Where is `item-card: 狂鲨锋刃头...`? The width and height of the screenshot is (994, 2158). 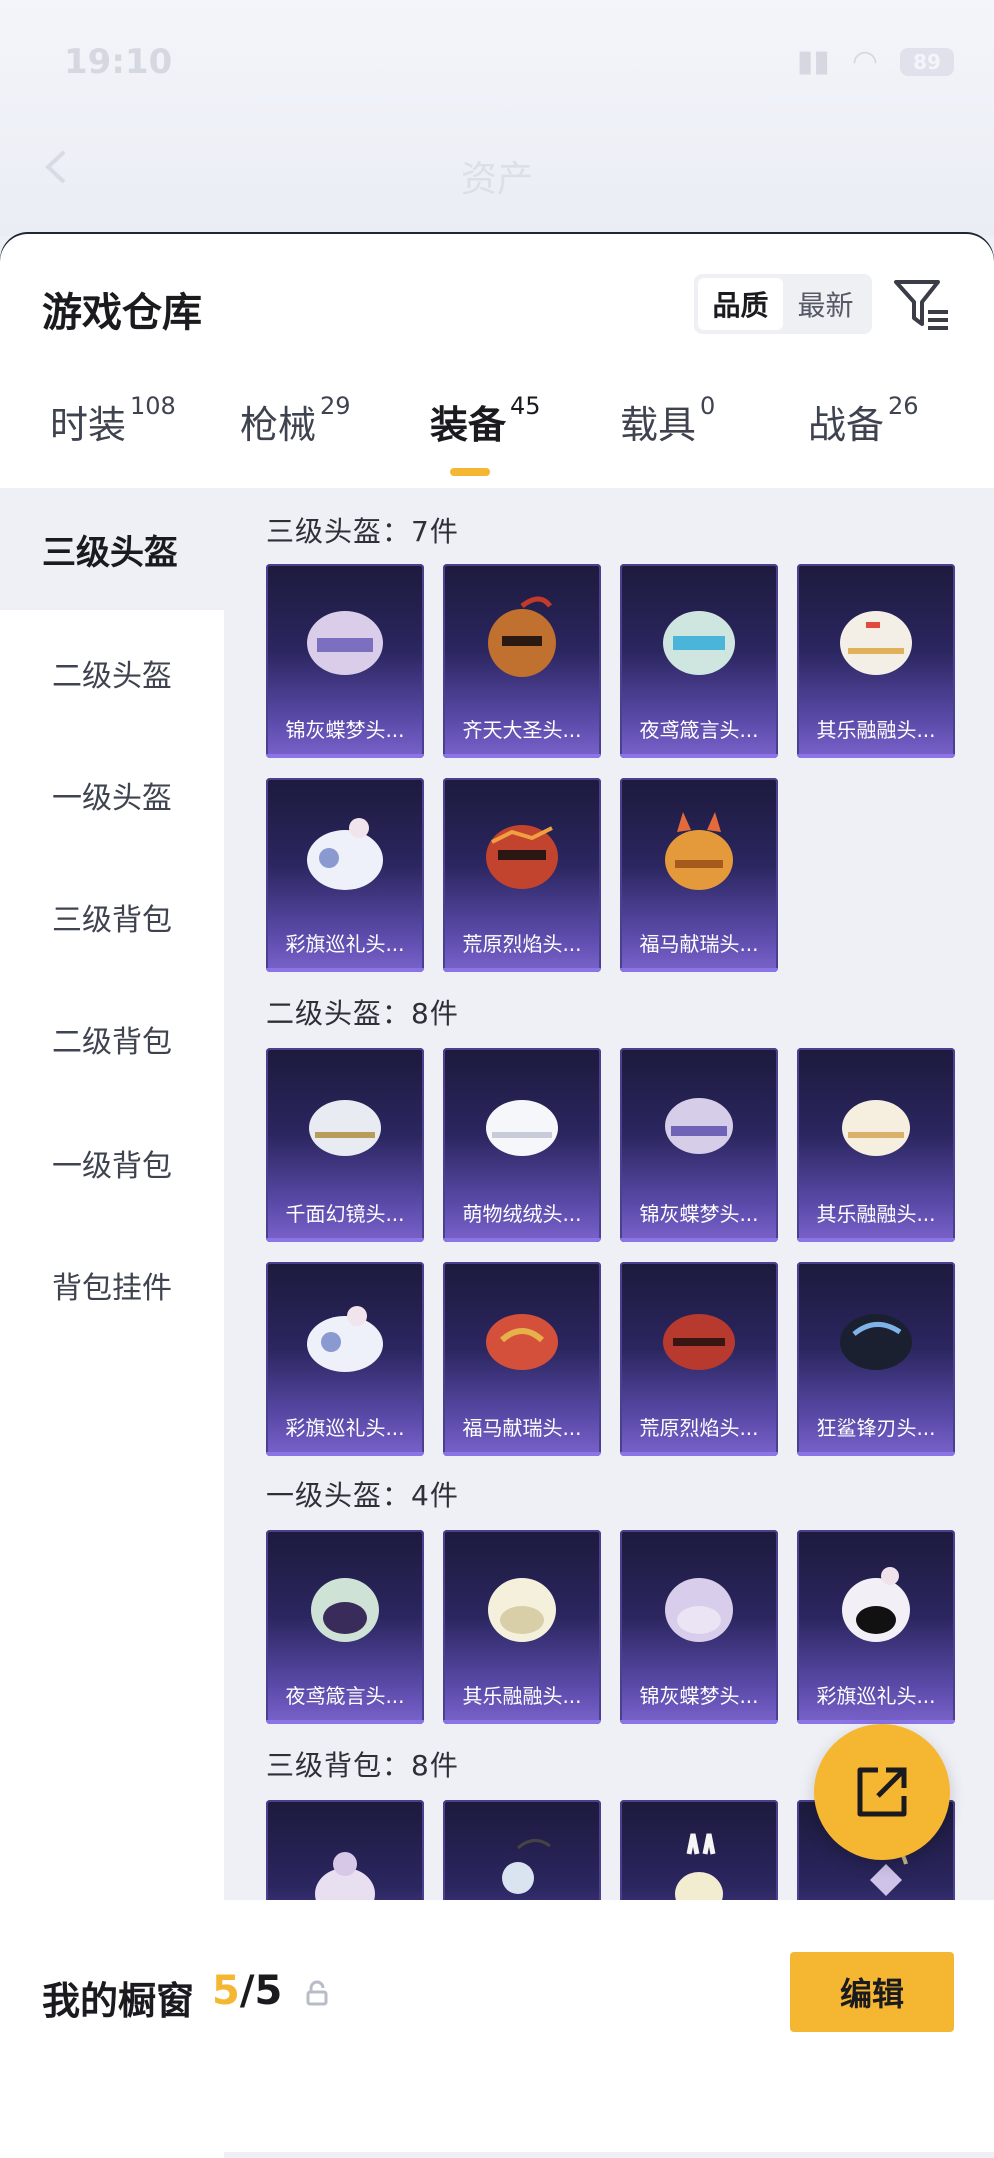 item-card: 狂鲨锋刃头... is located at coordinates (876, 1359).